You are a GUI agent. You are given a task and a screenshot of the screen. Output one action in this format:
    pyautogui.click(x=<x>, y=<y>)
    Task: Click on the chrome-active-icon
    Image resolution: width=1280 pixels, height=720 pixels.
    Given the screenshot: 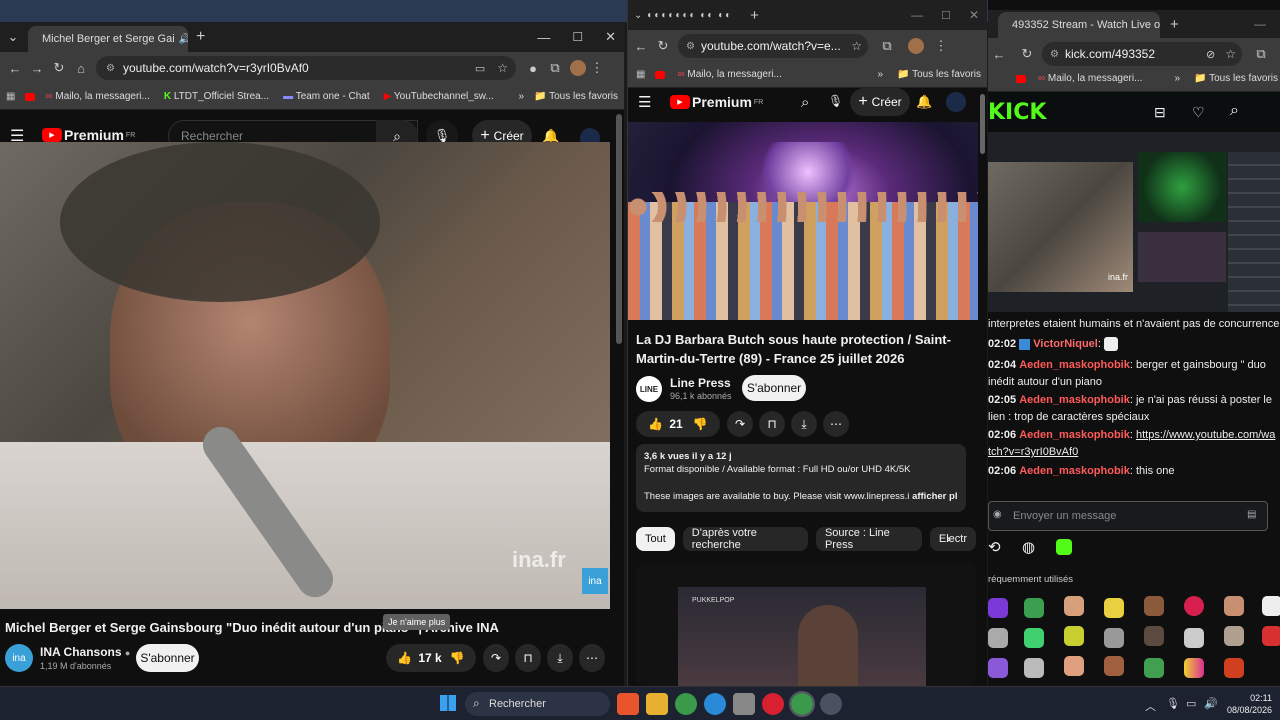 What is the action you would take?
    pyautogui.click(x=802, y=704)
    